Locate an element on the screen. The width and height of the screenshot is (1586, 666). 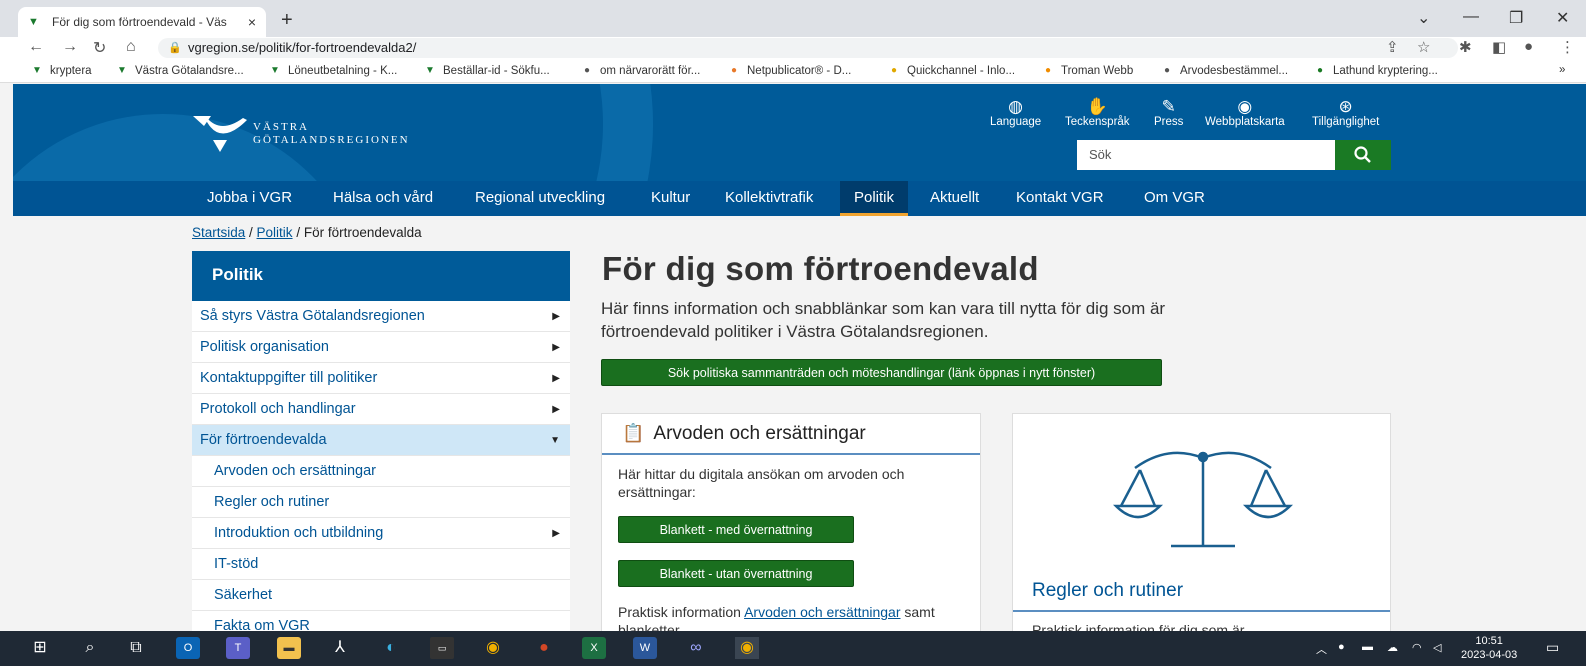
tray-chevron-icon: ︿ is located at coordinates (1321, 649).